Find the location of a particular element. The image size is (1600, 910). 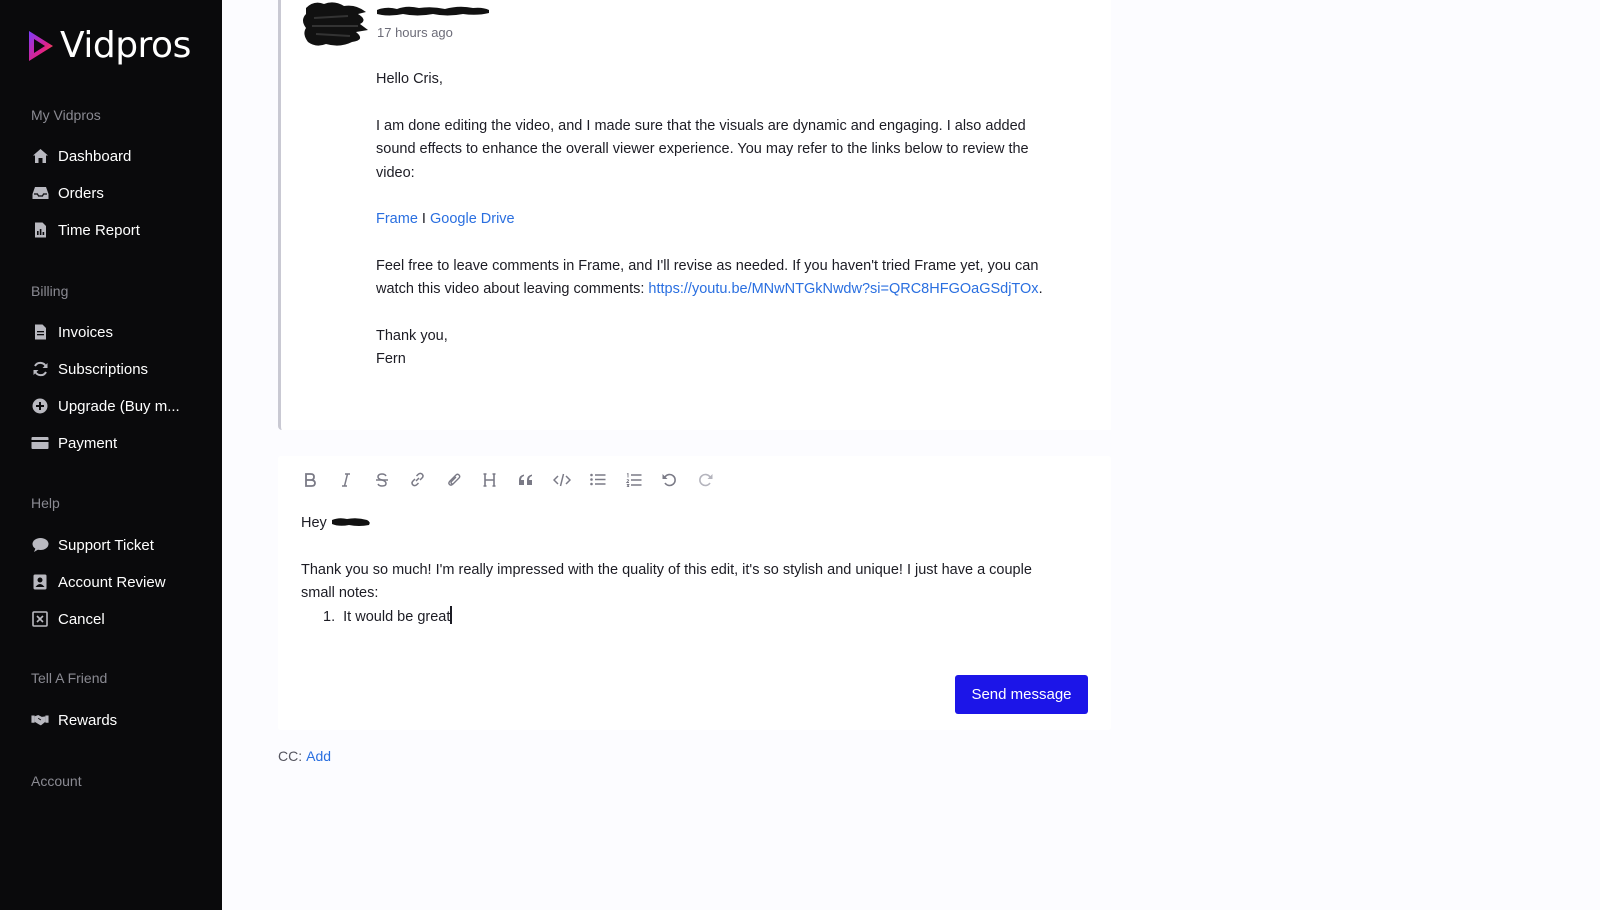

play-logo-icon is located at coordinates (41, 46).